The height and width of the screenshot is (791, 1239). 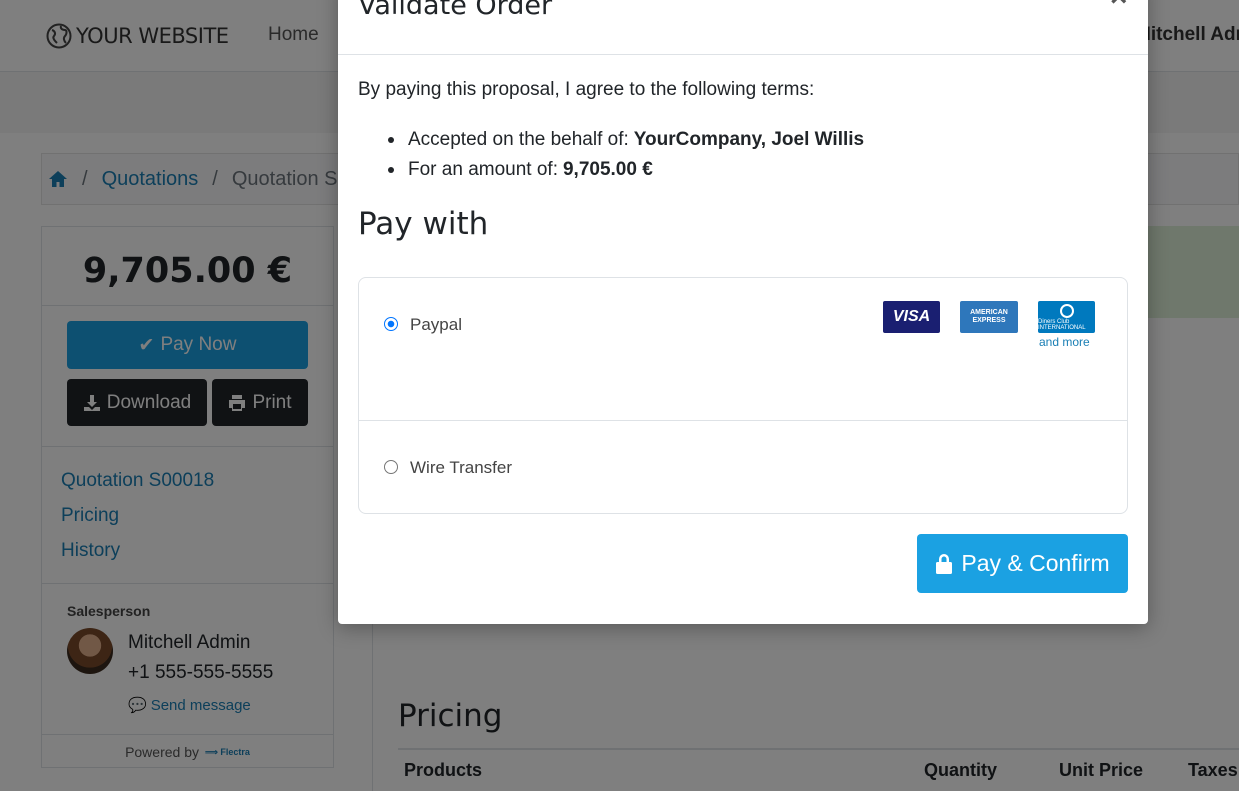 What do you see at coordinates (1119, 6) in the screenshot?
I see `close-icon: ×` at bounding box center [1119, 6].